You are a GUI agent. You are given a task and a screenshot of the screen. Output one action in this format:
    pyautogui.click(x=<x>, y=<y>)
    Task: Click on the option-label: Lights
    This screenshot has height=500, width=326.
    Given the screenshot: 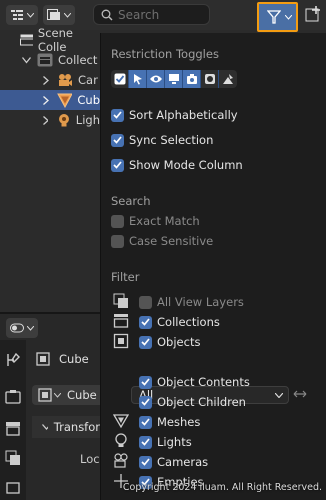 What is the action you would take?
    pyautogui.click(x=174, y=442)
    